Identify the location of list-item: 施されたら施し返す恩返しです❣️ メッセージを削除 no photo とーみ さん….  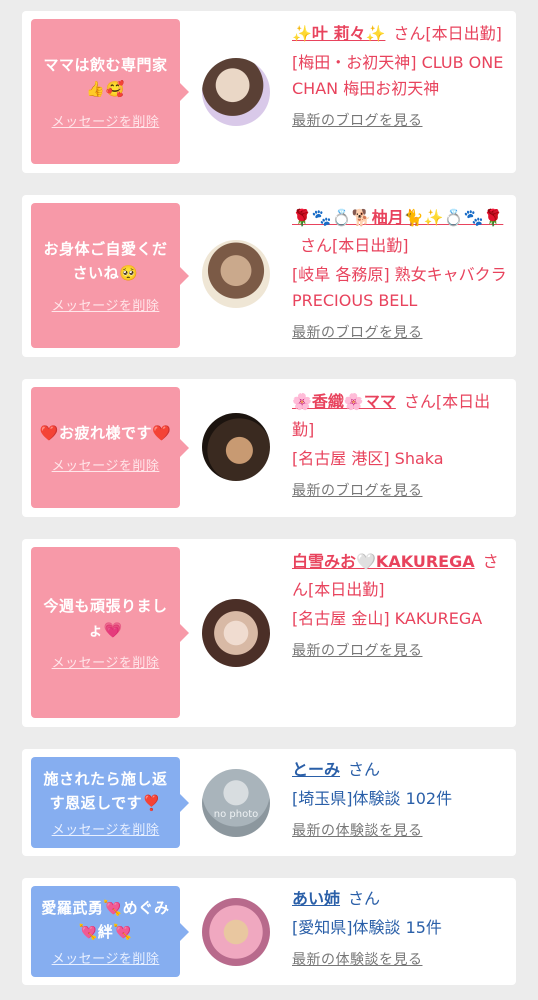
(269, 802).